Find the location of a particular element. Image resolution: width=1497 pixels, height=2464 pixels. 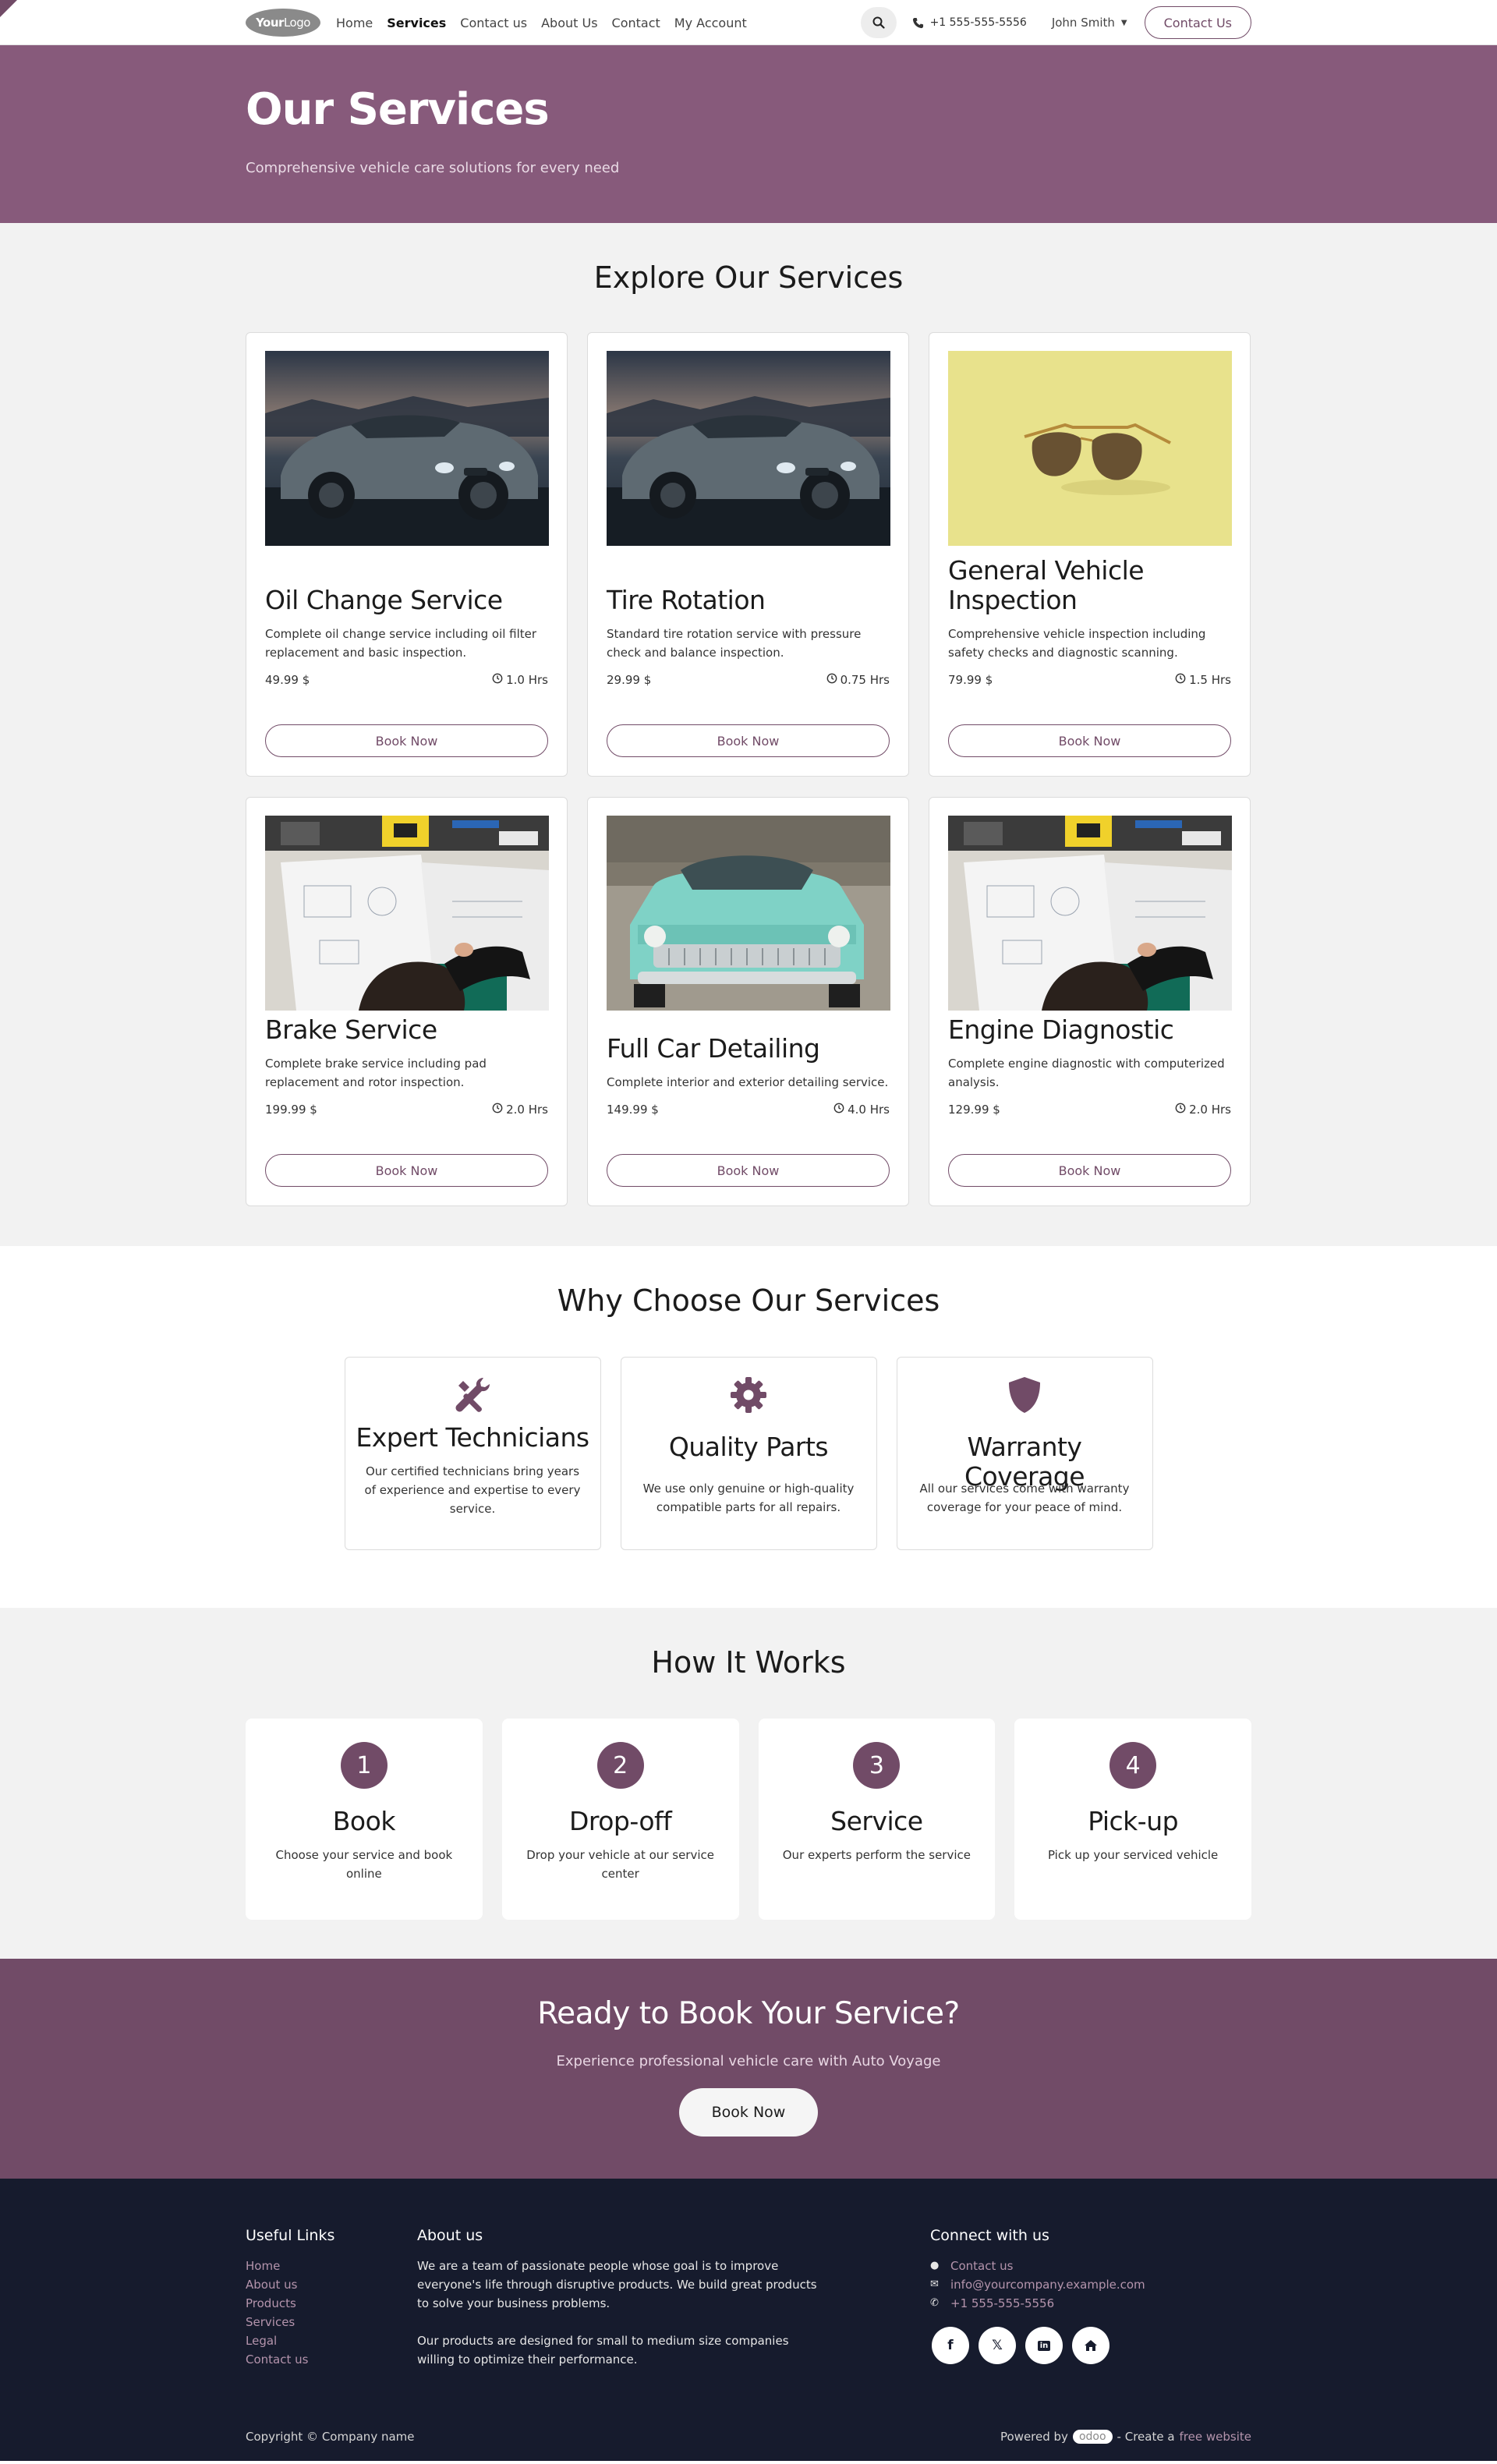

service-duration: 1.5 Hrs is located at coordinates (1203, 680).